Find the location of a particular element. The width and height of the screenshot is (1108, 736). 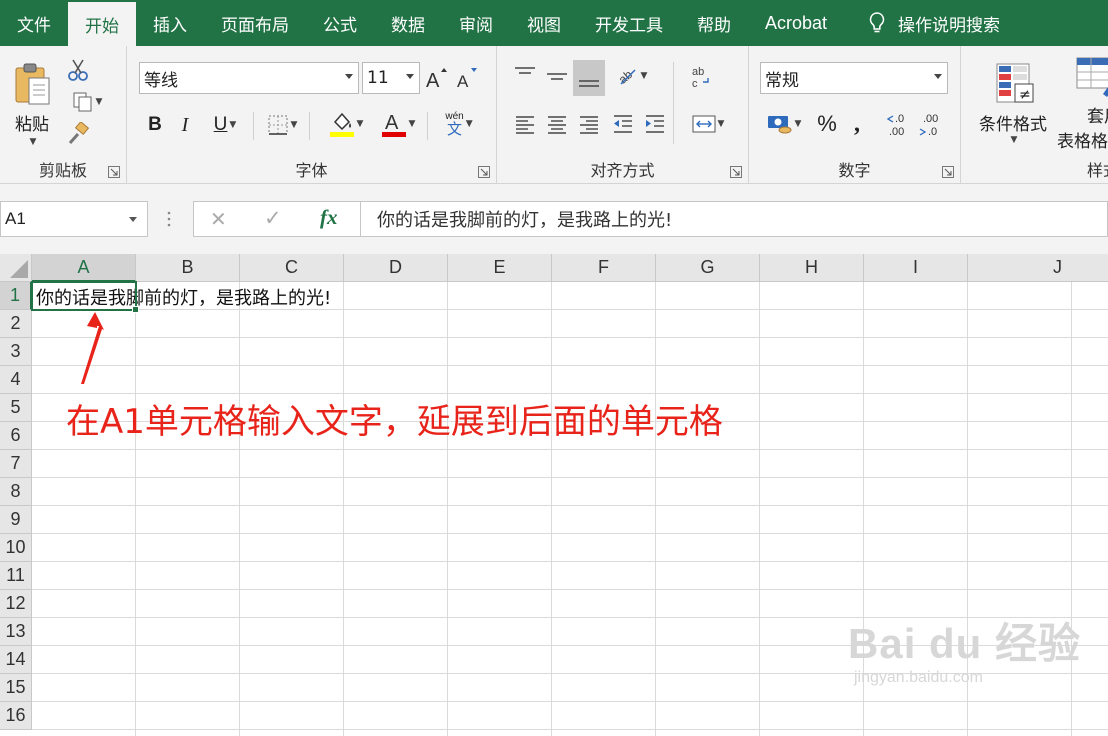

svg-text: c is located at coordinates (695, 84).